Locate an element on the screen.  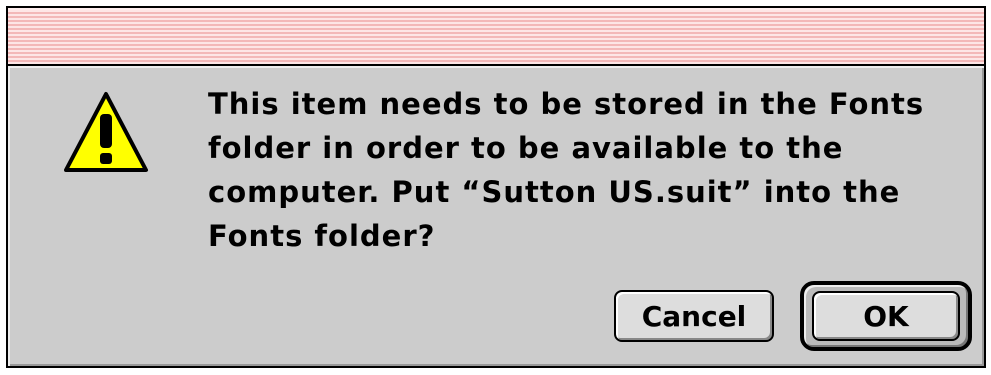
ok-button: OK is located at coordinates (886, 316).